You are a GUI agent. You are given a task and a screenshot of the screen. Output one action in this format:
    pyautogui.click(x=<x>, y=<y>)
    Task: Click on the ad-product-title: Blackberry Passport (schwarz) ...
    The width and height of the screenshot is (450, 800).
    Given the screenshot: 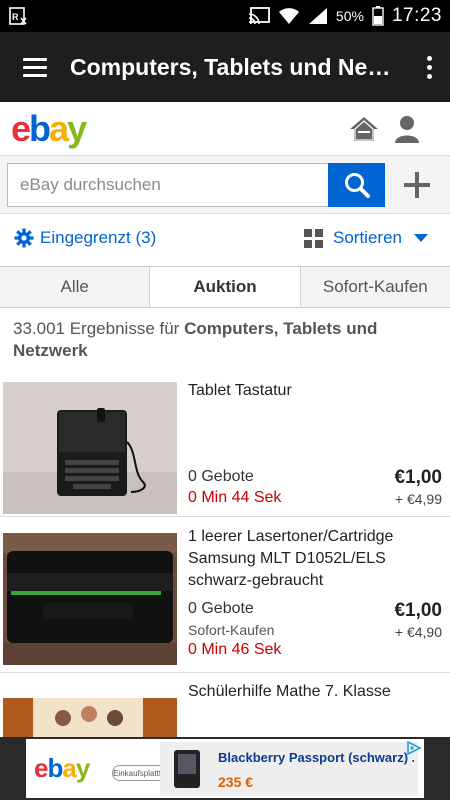 What is the action you would take?
    pyautogui.click(x=316, y=757)
    